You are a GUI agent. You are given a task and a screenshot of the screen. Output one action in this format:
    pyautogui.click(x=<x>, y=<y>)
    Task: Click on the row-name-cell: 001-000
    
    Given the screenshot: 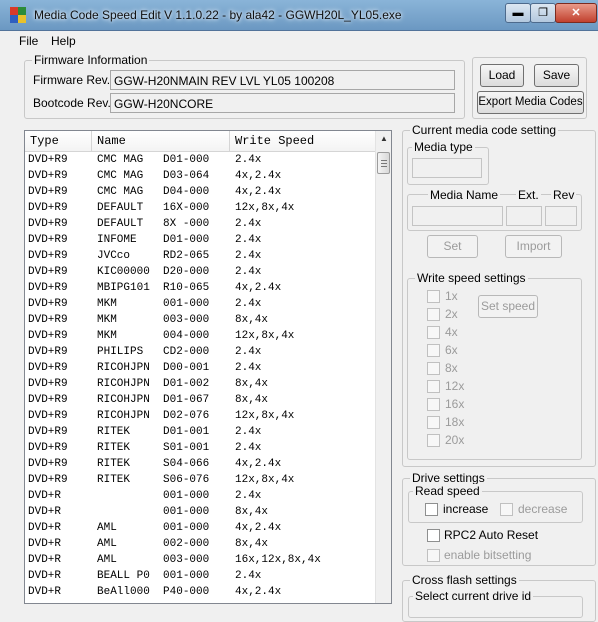 What is the action you would take?
    pyautogui.click(x=153, y=496)
    